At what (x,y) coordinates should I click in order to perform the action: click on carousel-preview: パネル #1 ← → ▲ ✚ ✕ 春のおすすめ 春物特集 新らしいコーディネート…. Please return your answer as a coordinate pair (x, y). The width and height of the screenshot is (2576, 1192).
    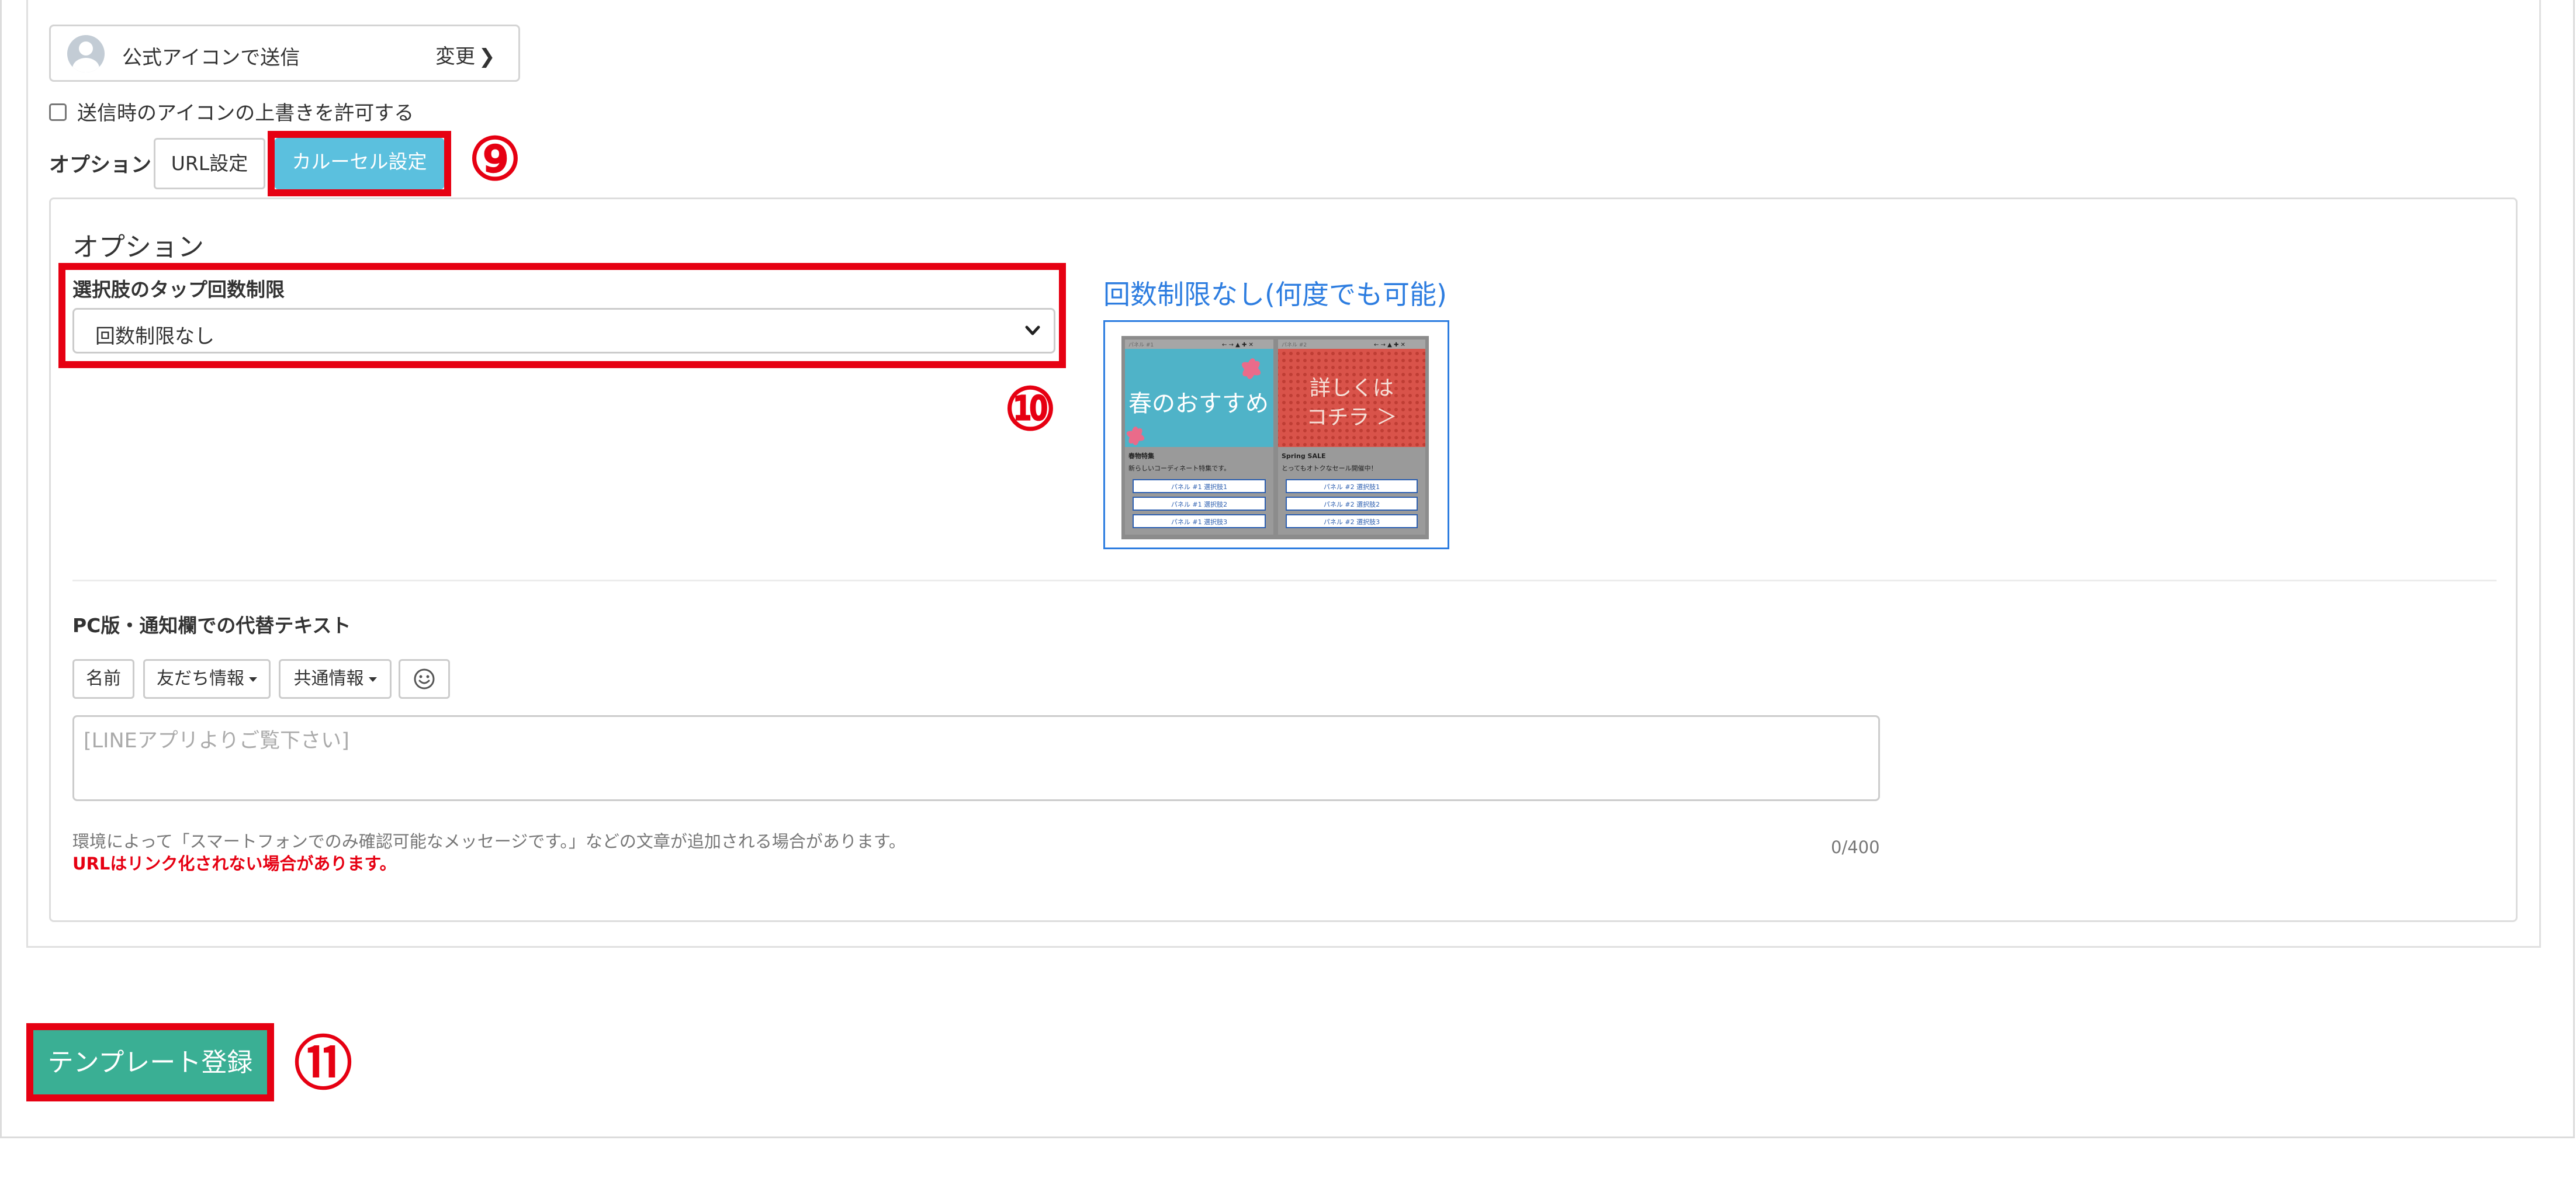
    Looking at the image, I should click on (1276, 435).